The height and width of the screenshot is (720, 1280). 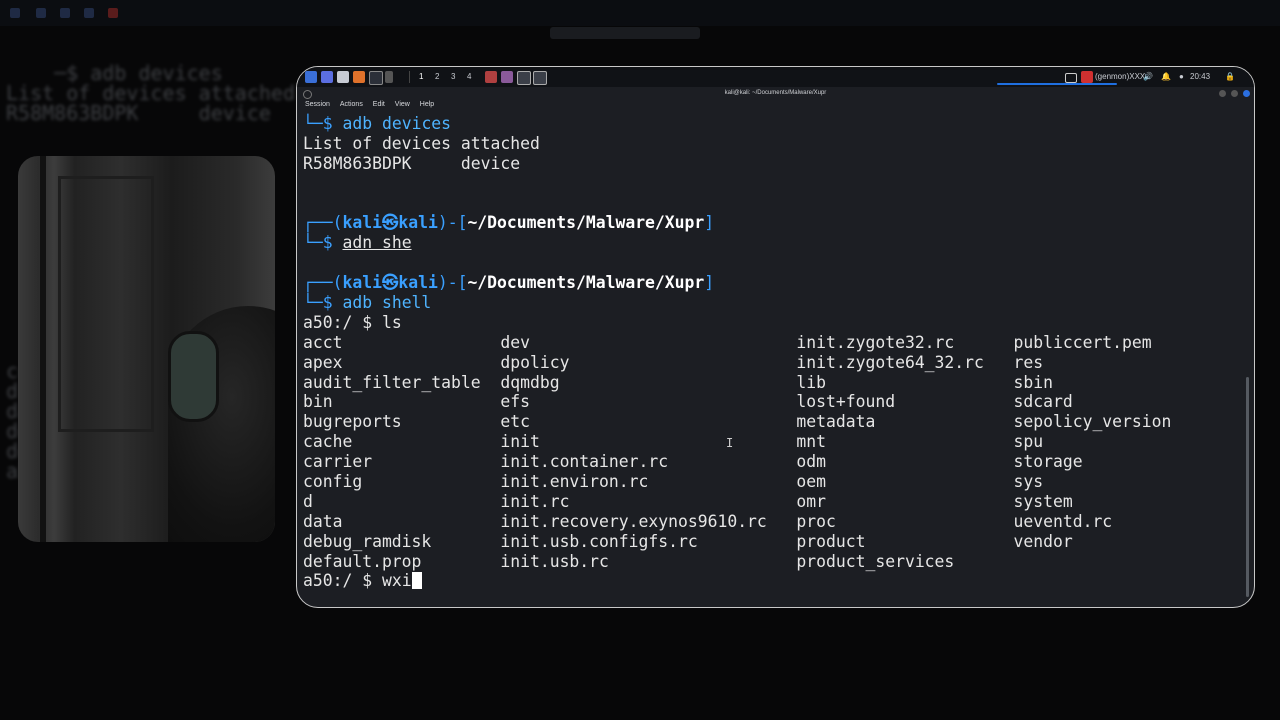 I want to click on kali-menu-icon, so click(x=311, y=77).